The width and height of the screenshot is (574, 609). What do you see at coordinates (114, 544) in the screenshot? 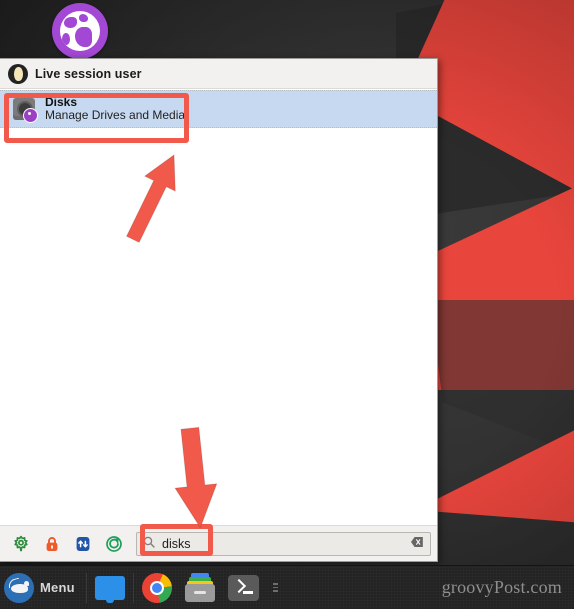
I see `log-out-icon` at bounding box center [114, 544].